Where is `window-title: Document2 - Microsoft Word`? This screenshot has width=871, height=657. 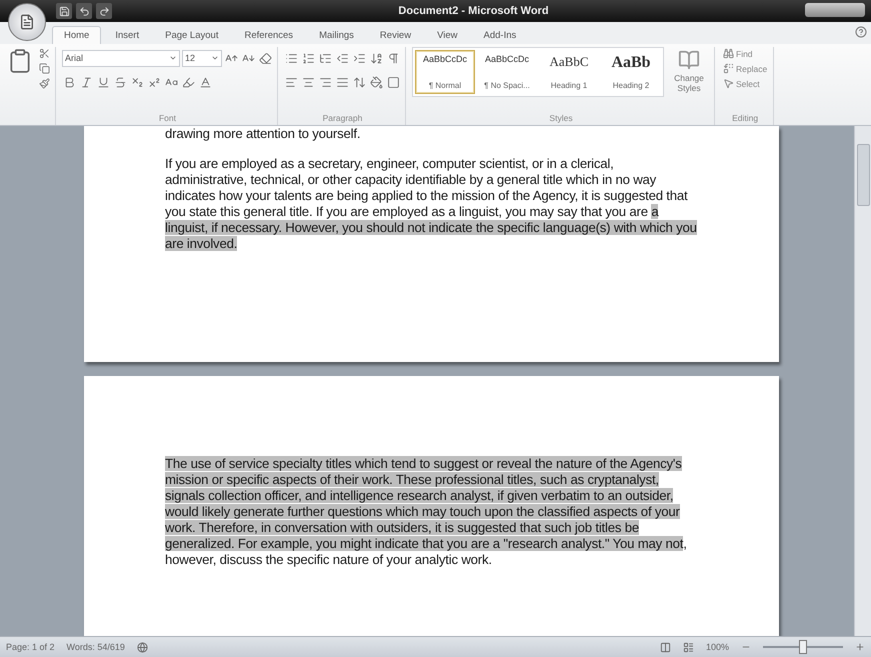 window-title: Document2 - Microsoft Word is located at coordinates (474, 11).